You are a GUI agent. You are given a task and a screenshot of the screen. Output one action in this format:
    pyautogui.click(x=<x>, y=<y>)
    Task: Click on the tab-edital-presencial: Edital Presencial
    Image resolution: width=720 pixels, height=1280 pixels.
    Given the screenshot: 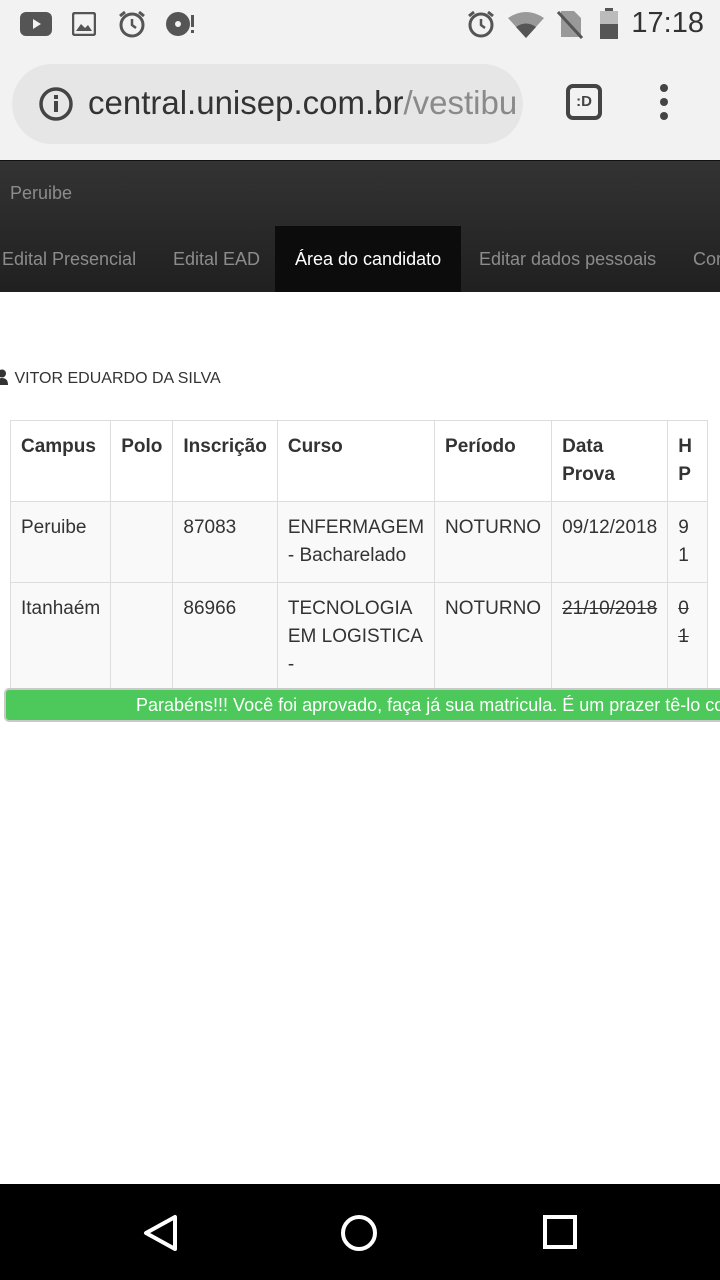 What is the action you would take?
    pyautogui.click(x=69, y=259)
    